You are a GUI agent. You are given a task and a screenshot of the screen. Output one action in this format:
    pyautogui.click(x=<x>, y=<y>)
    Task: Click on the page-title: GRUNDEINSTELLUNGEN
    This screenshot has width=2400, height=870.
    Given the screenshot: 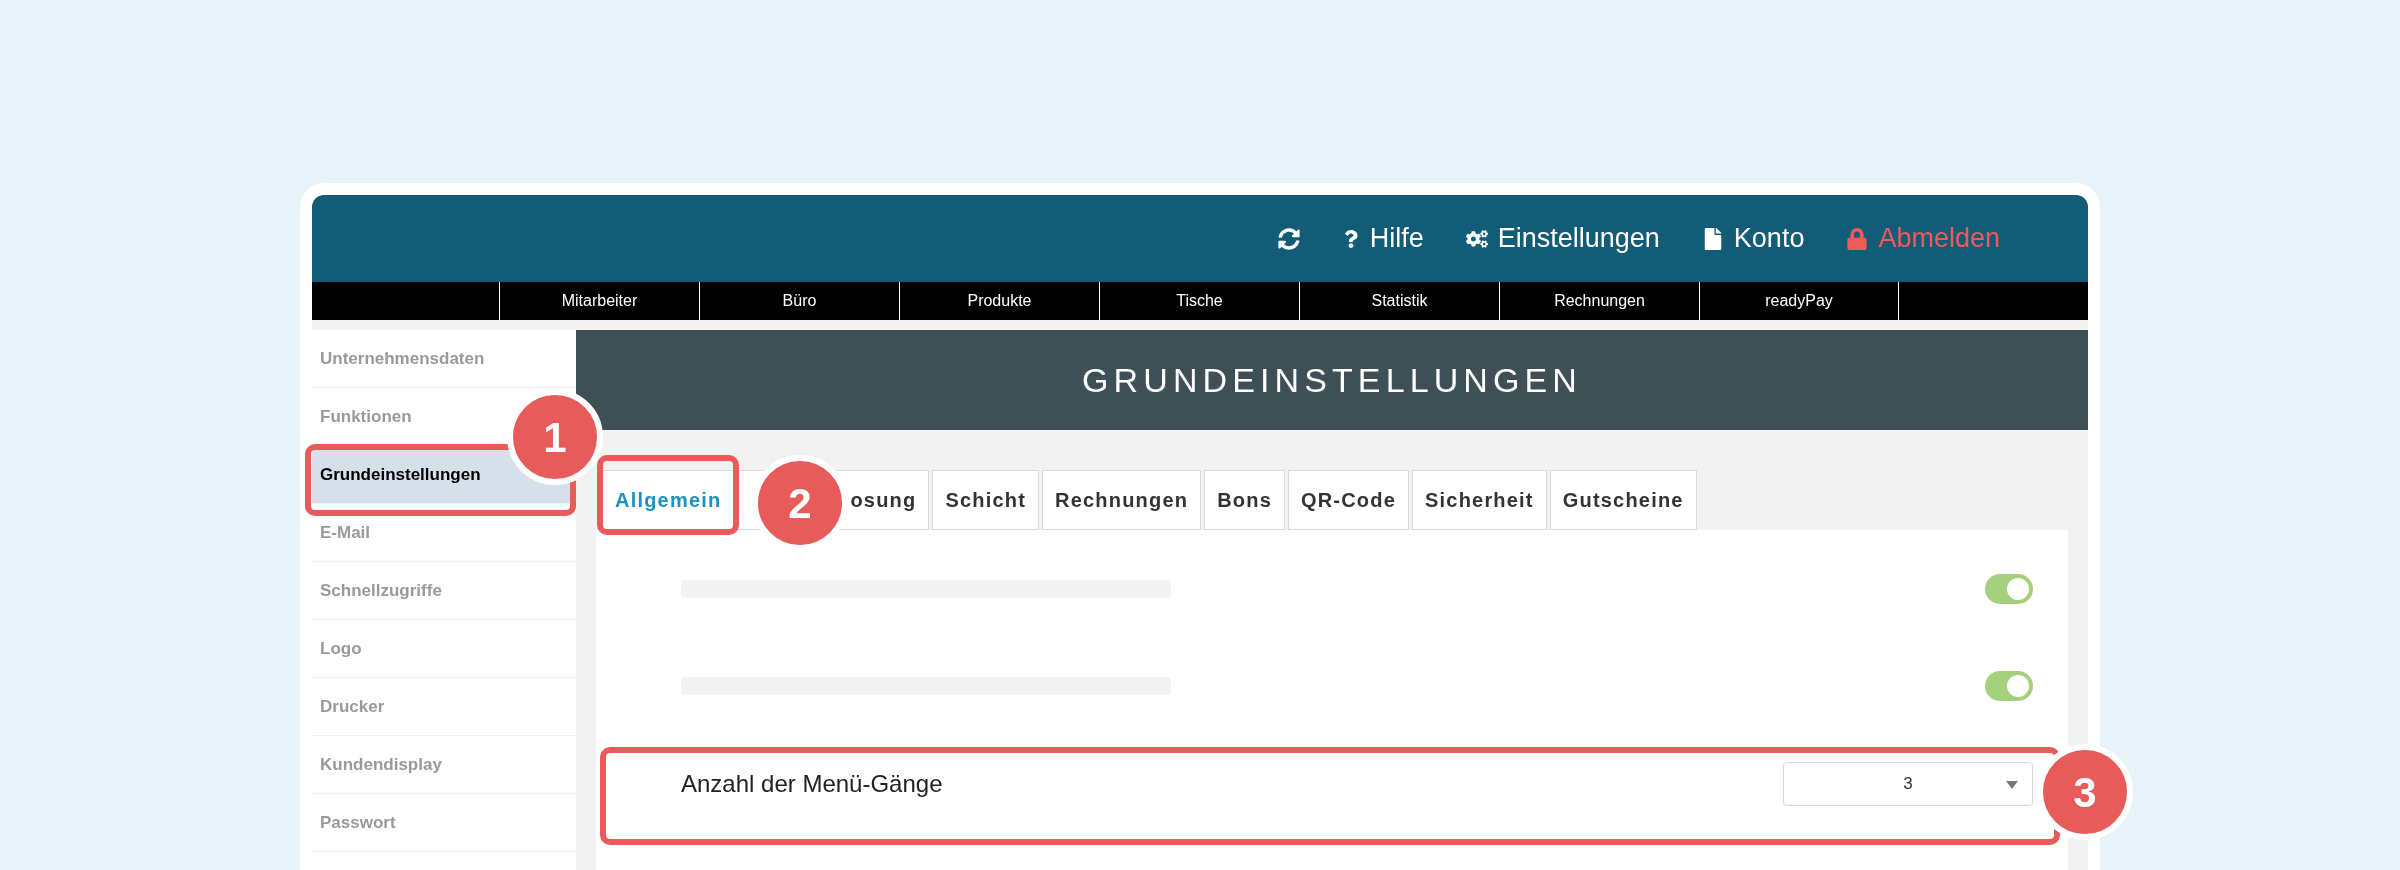 What is the action you would take?
    pyautogui.click(x=1332, y=380)
    